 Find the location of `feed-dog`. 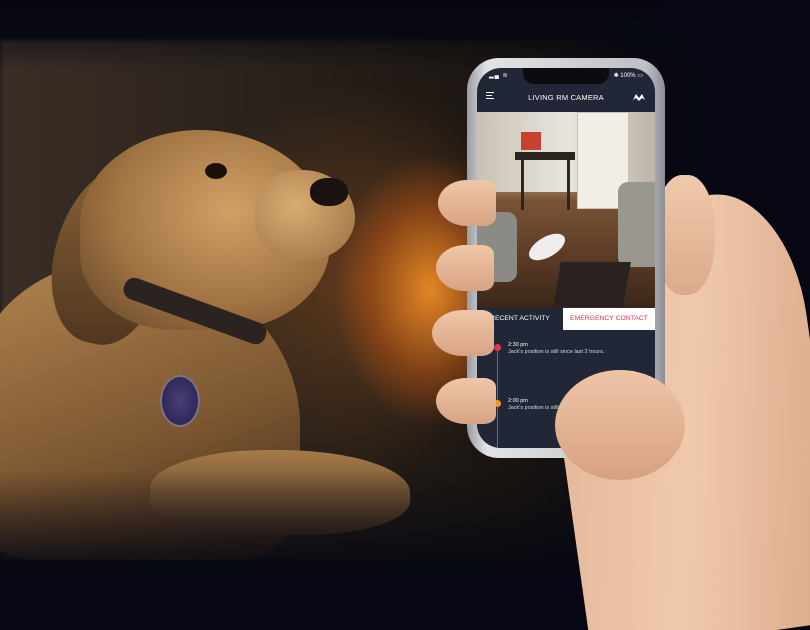

feed-dog is located at coordinates (547, 247).